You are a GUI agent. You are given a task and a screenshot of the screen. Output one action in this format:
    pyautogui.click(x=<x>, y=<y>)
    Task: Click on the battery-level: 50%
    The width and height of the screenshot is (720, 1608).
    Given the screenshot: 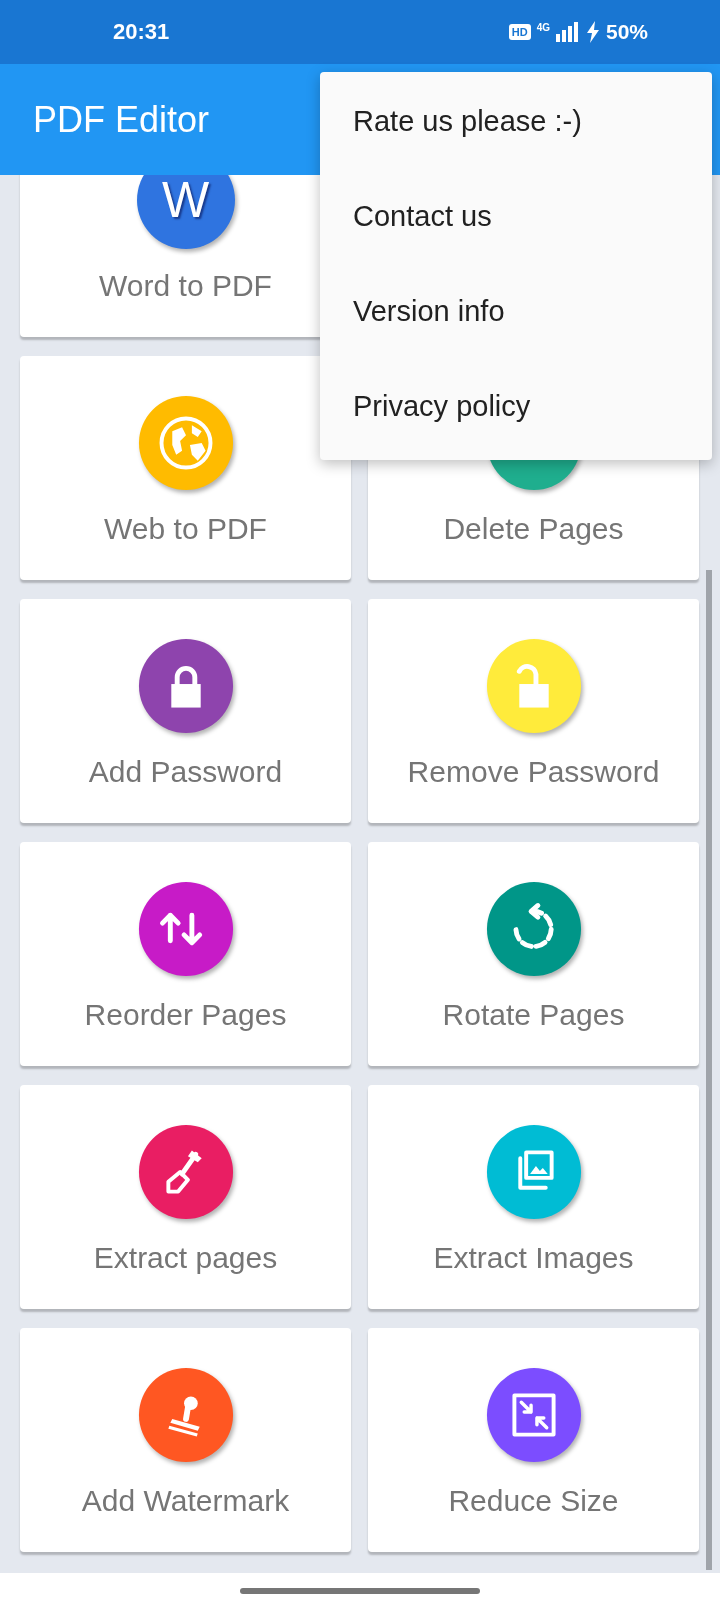 What is the action you would take?
    pyautogui.click(x=626, y=32)
    